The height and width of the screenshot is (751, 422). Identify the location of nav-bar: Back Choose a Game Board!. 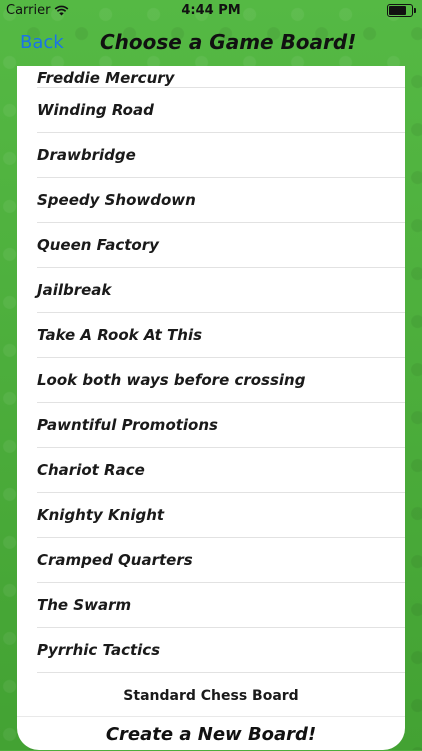
(211, 43).